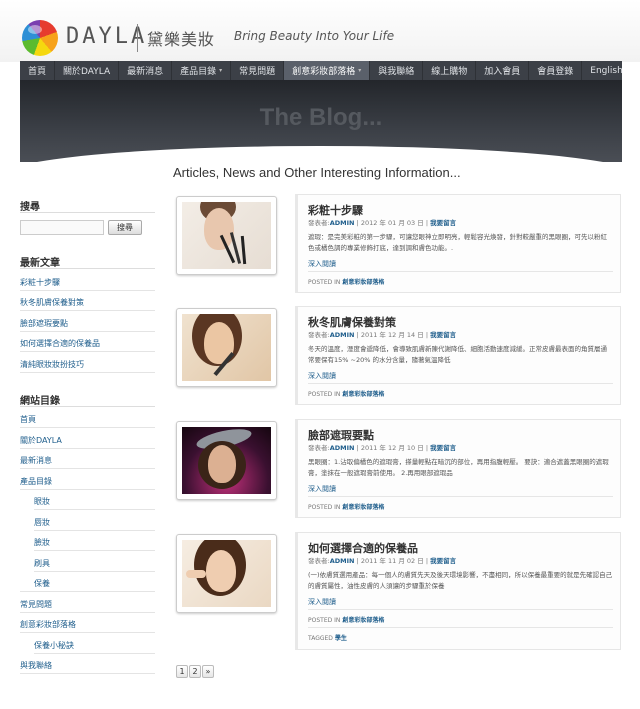 The height and width of the screenshot is (709, 640). I want to click on nav-item-blog: 創意彩妝部落格 ▾, so click(327, 70).